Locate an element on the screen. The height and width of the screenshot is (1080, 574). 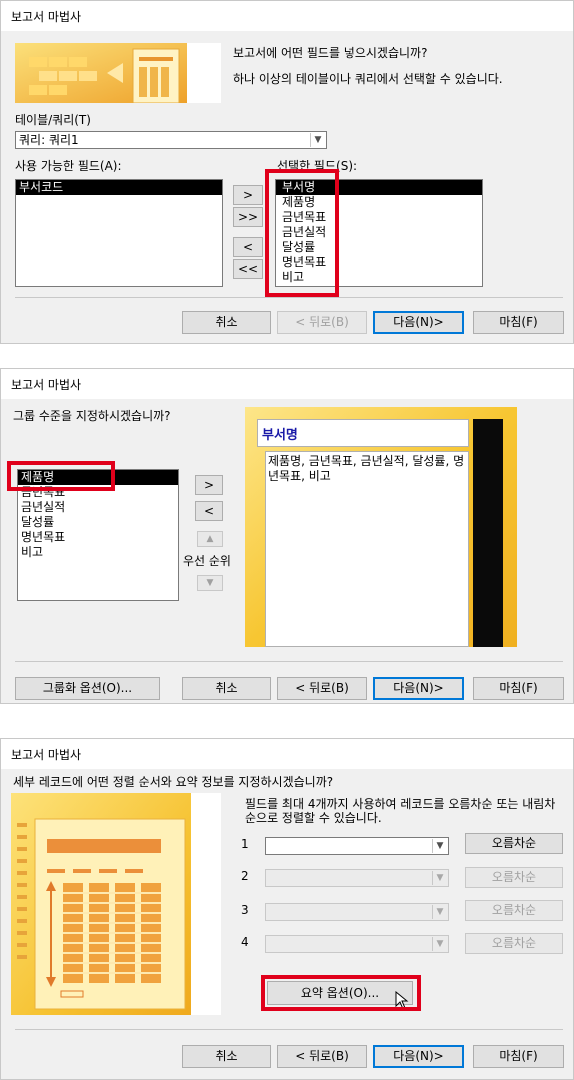
priority-down-button: ▼ is located at coordinates (210, 583).